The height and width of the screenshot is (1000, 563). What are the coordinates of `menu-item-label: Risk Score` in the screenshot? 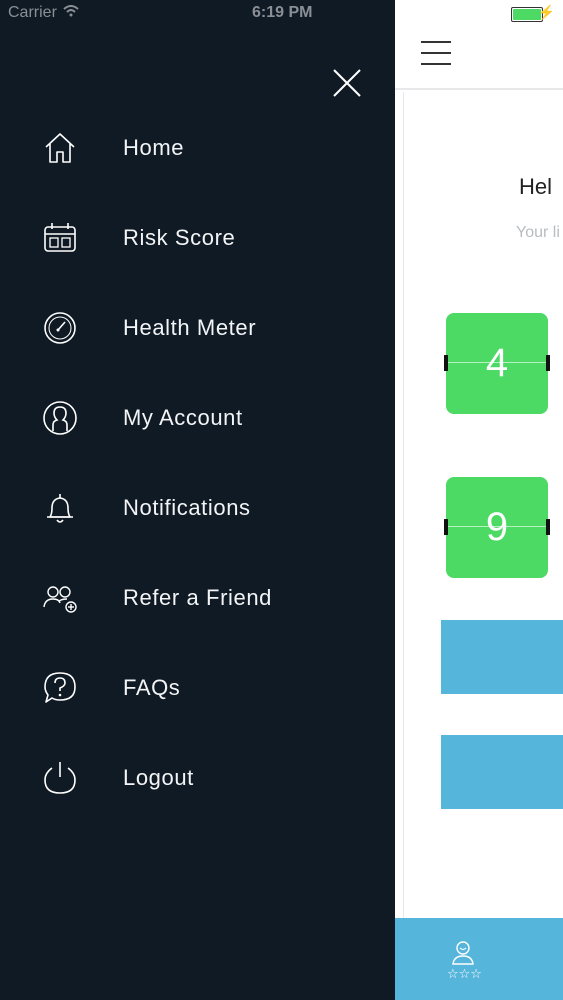 It's located at (179, 237).